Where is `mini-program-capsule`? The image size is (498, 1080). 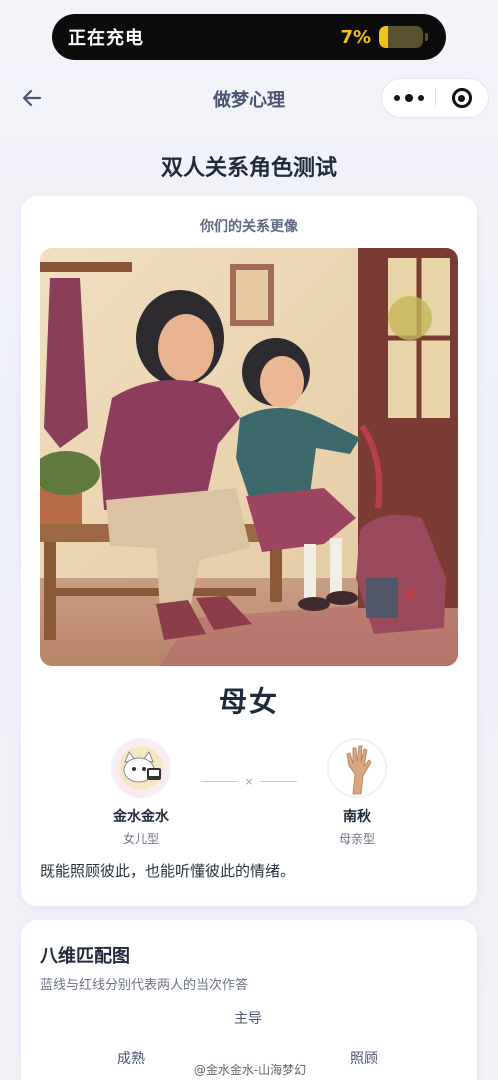 mini-program-capsule is located at coordinates (435, 98).